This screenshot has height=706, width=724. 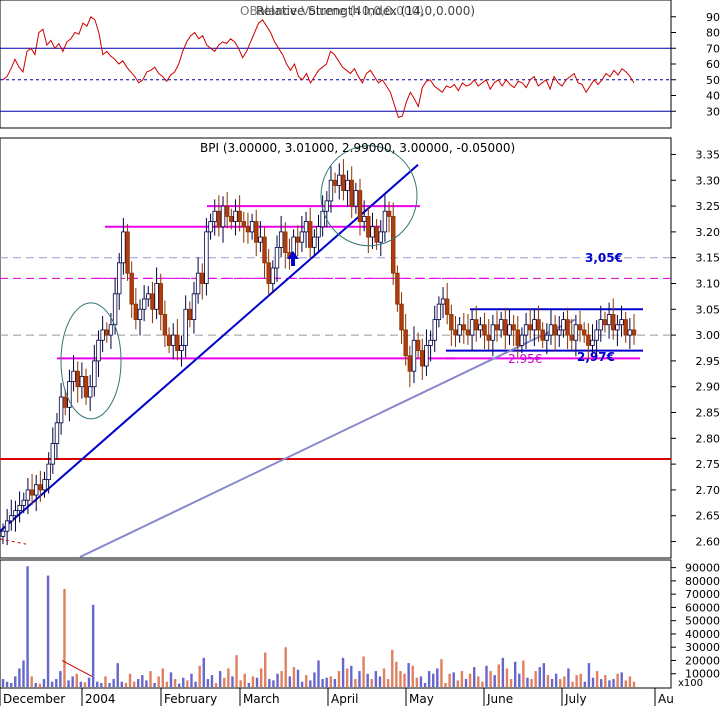 What do you see at coordinates (708, 516) in the screenshot?
I see `price-tick-label: 2.65` at bounding box center [708, 516].